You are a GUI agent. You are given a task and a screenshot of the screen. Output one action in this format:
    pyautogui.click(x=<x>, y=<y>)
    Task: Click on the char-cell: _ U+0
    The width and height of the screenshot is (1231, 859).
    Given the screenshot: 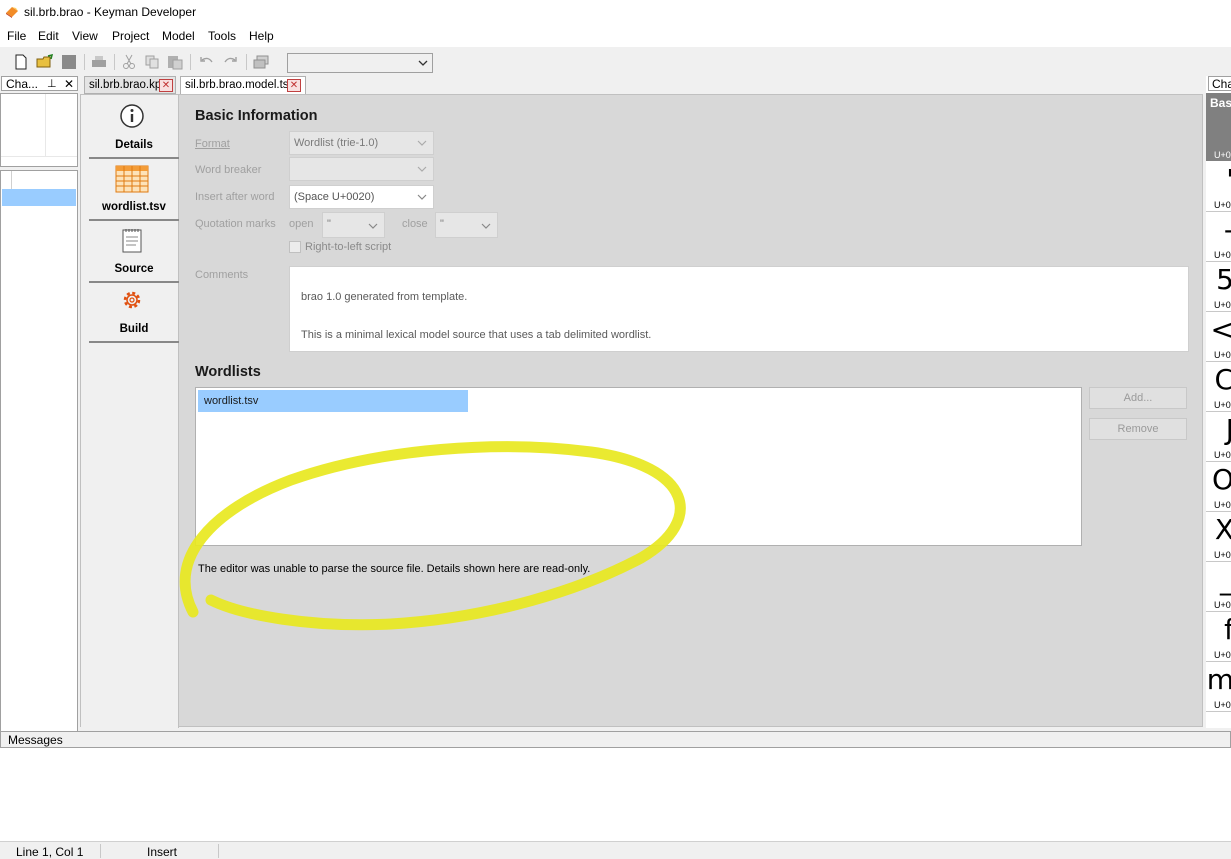 What is the action you would take?
    pyautogui.click(x=1218, y=587)
    